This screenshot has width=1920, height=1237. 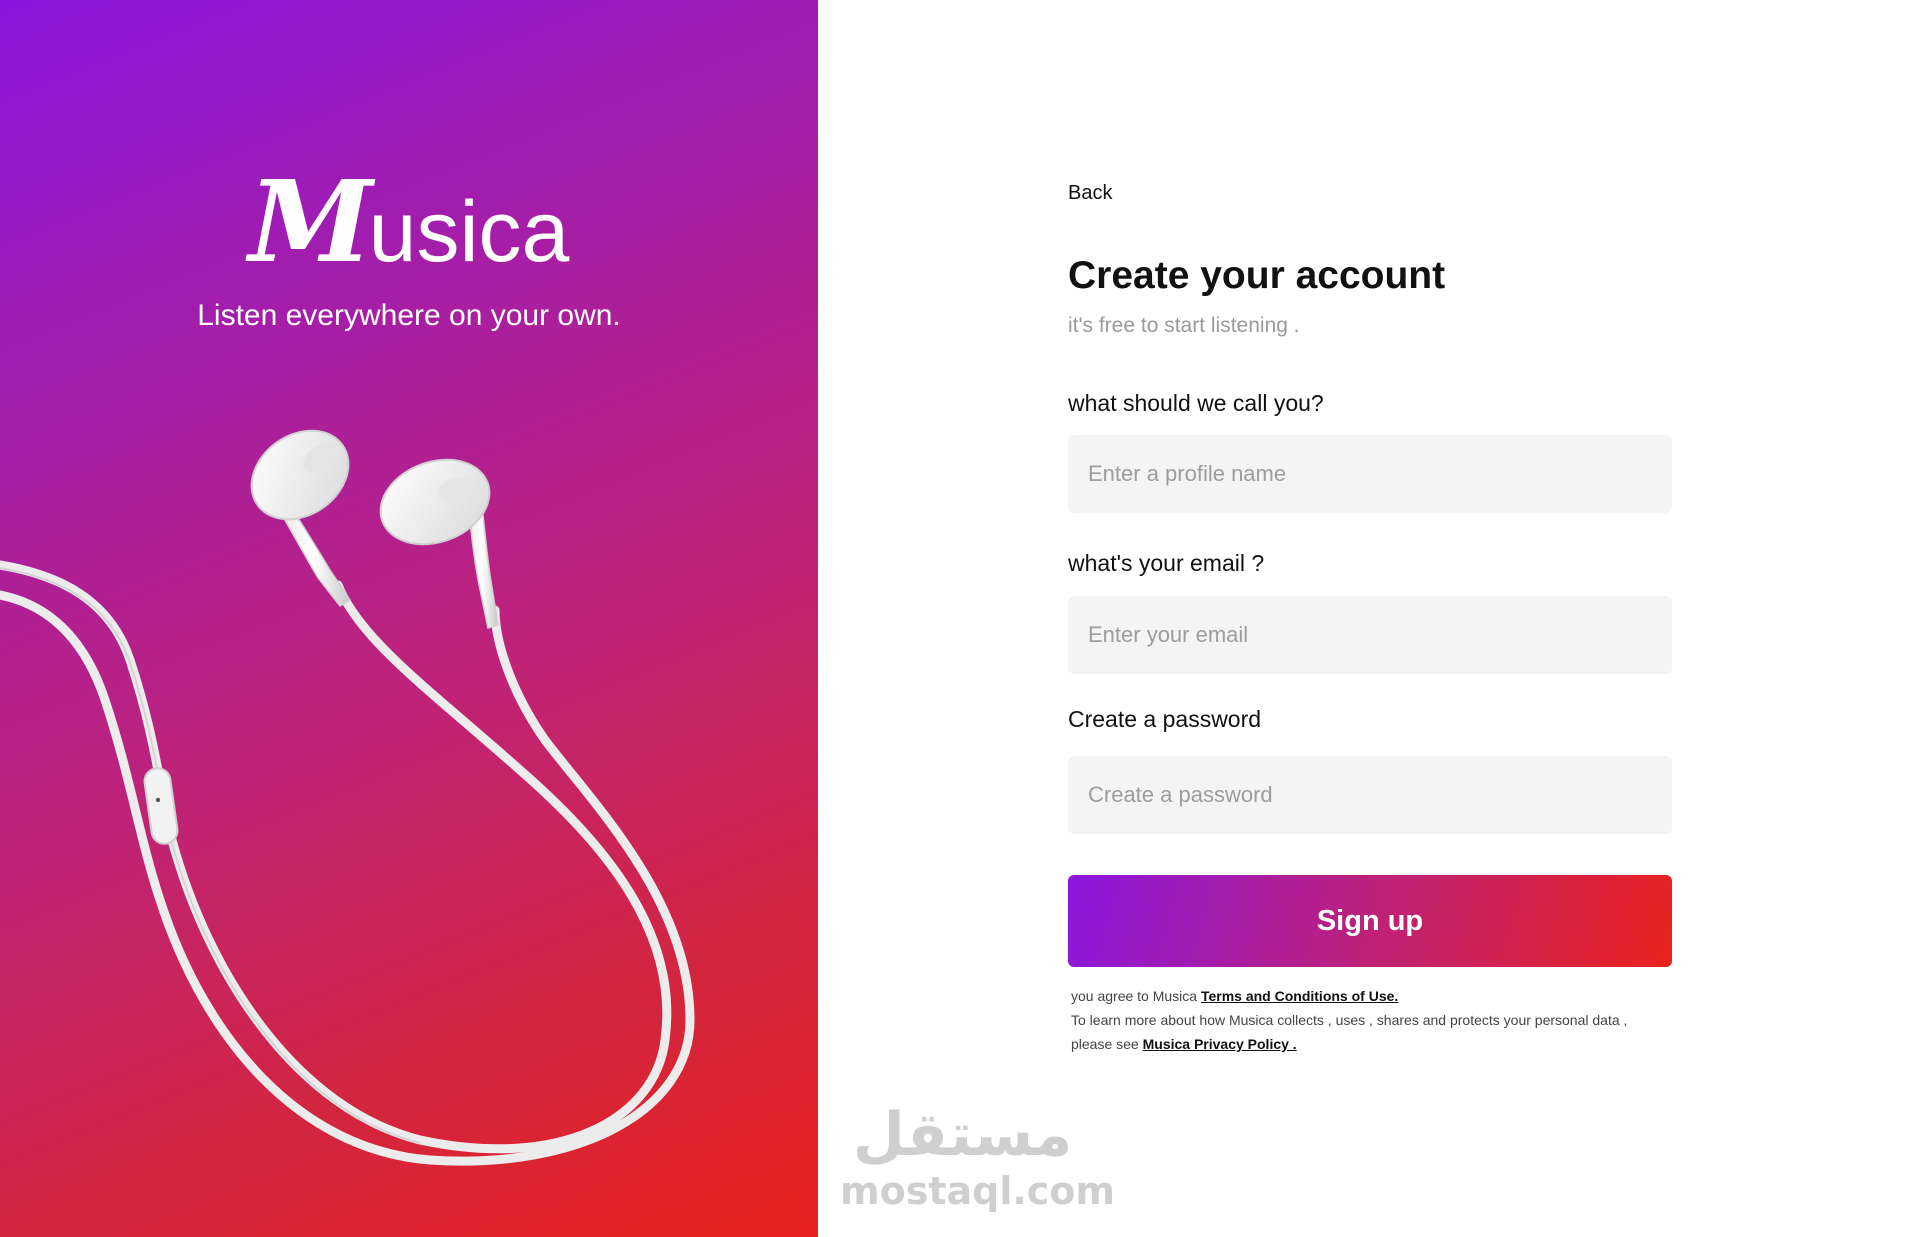 What do you see at coordinates (962, 1135) in the screenshot?
I see `watermark-arabic: مستقل` at bounding box center [962, 1135].